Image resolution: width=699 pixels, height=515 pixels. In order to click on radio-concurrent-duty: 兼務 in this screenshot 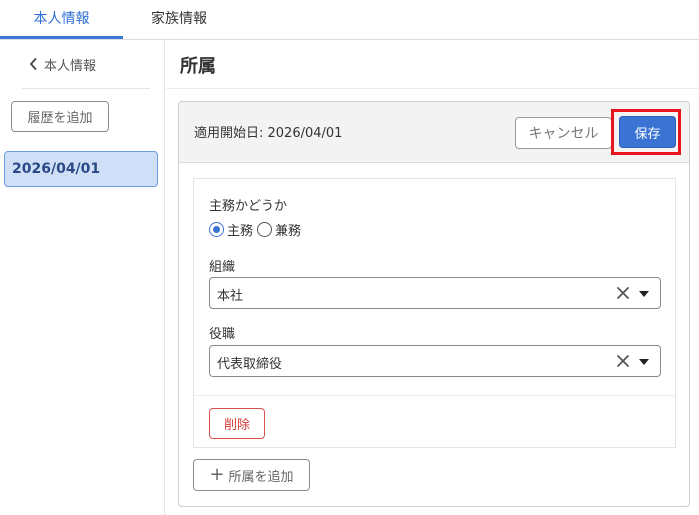, I will do `click(279, 229)`.